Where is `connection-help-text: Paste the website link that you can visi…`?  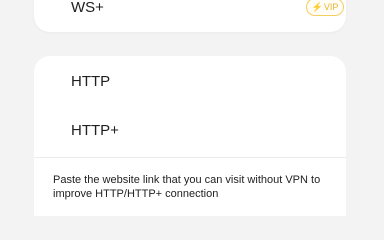 connection-help-text: Paste the website link that you can visi… is located at coordinates (187, 187).